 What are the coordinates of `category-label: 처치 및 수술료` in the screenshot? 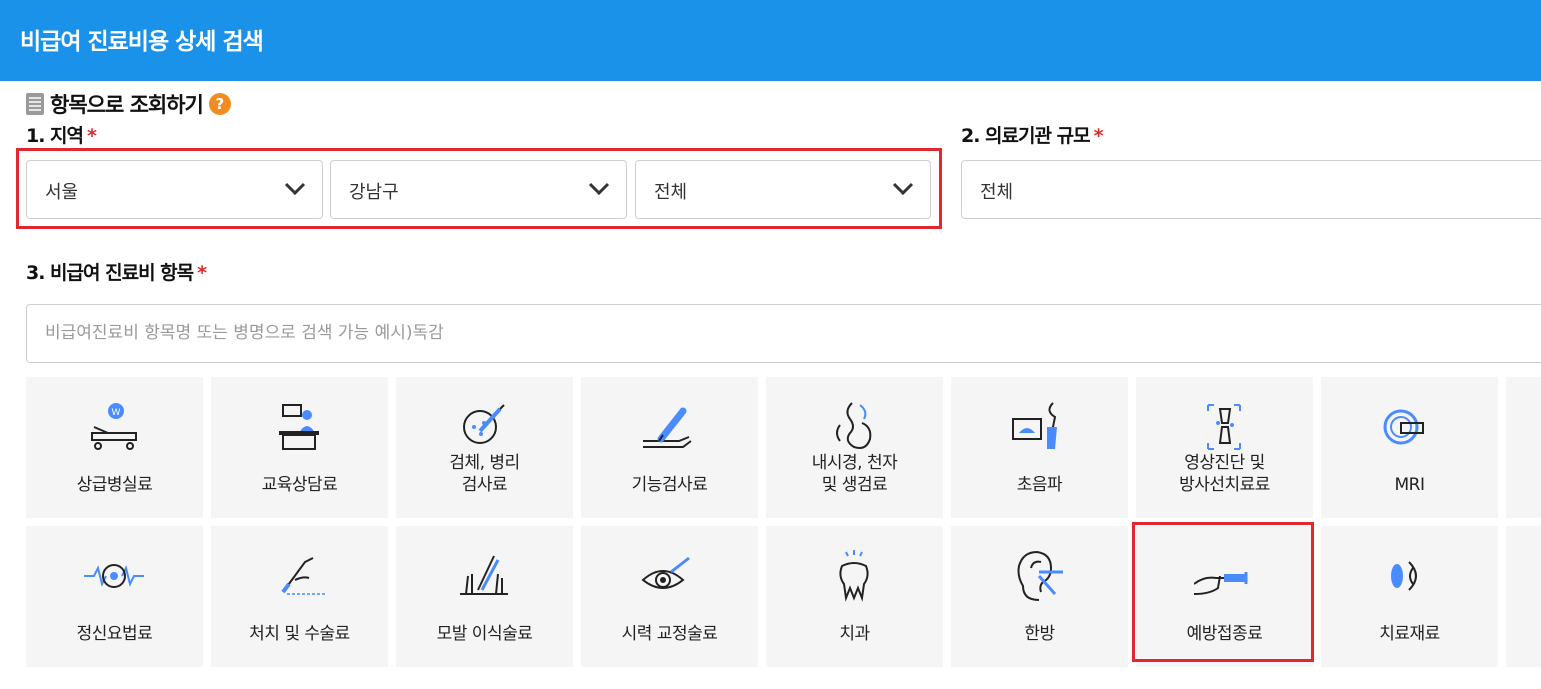 It's located at (299, 634).